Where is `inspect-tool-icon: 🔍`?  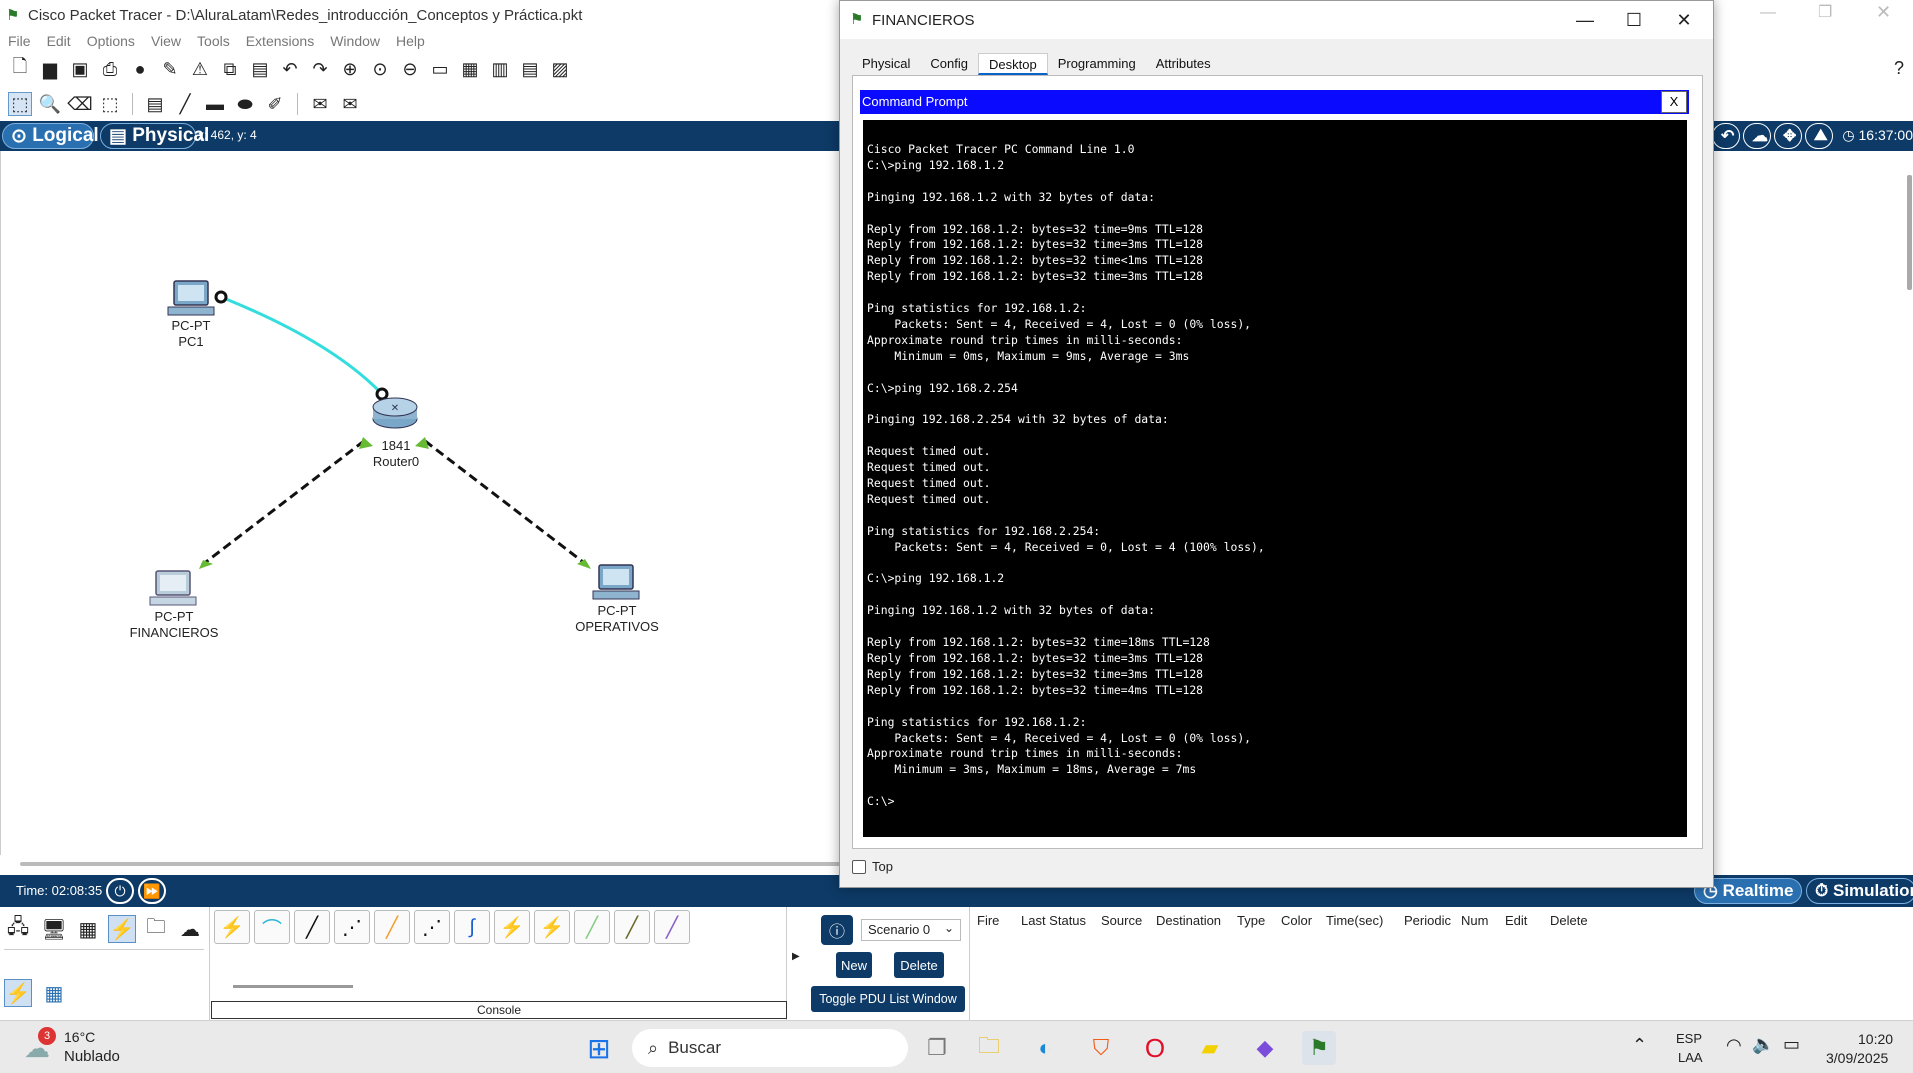
inspect-tool-icon: 🔍 is located at coordinates (50, 104).